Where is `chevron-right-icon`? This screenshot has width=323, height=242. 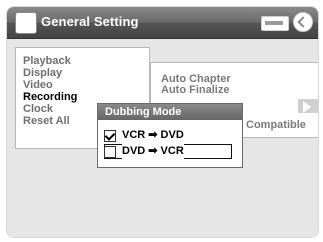
chevron-right-icon is located at coordinates (307, 107).